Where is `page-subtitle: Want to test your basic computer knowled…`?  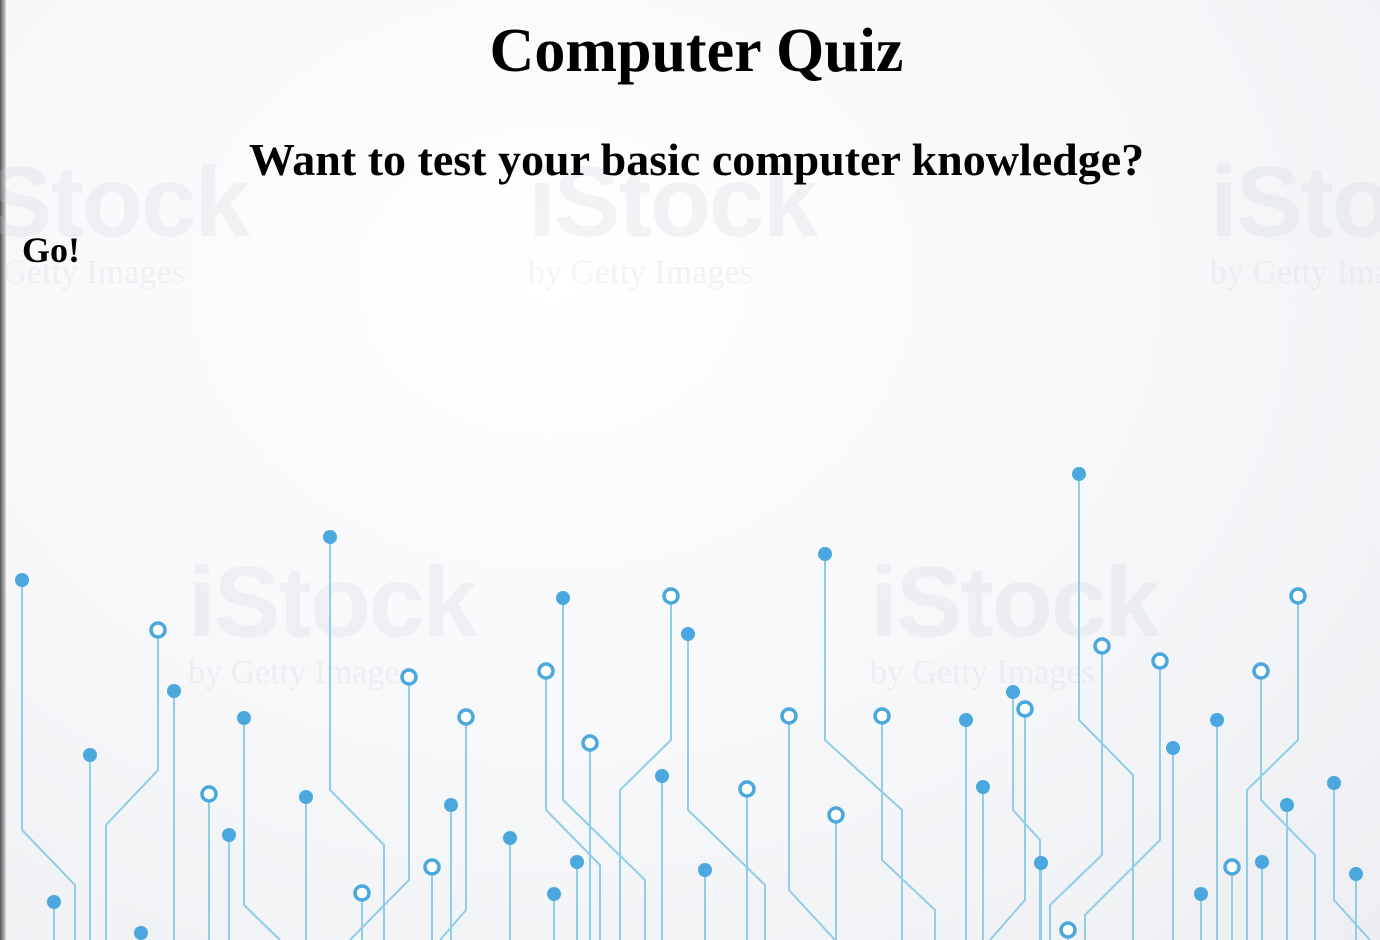
page-subtitle: Want to test your basic computer knowled… is located at coordinates (696, 159).